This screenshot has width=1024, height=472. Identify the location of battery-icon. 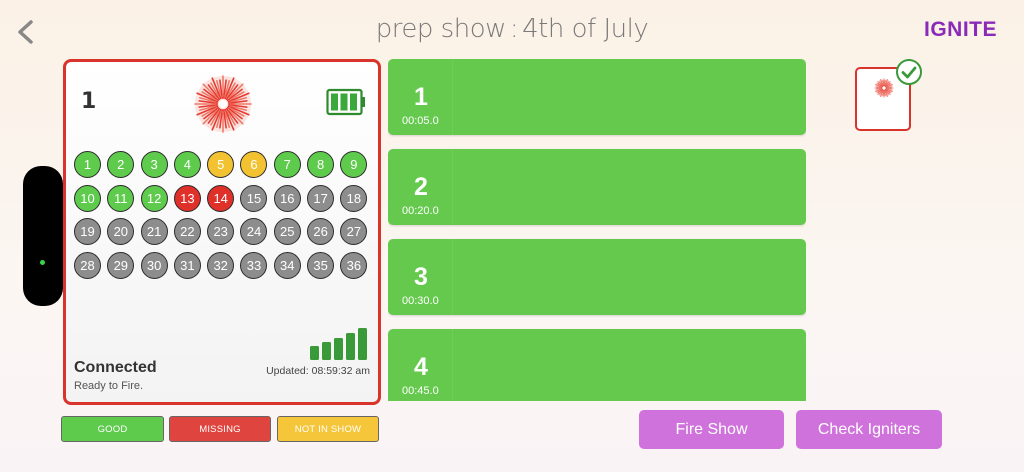
(345, 102).